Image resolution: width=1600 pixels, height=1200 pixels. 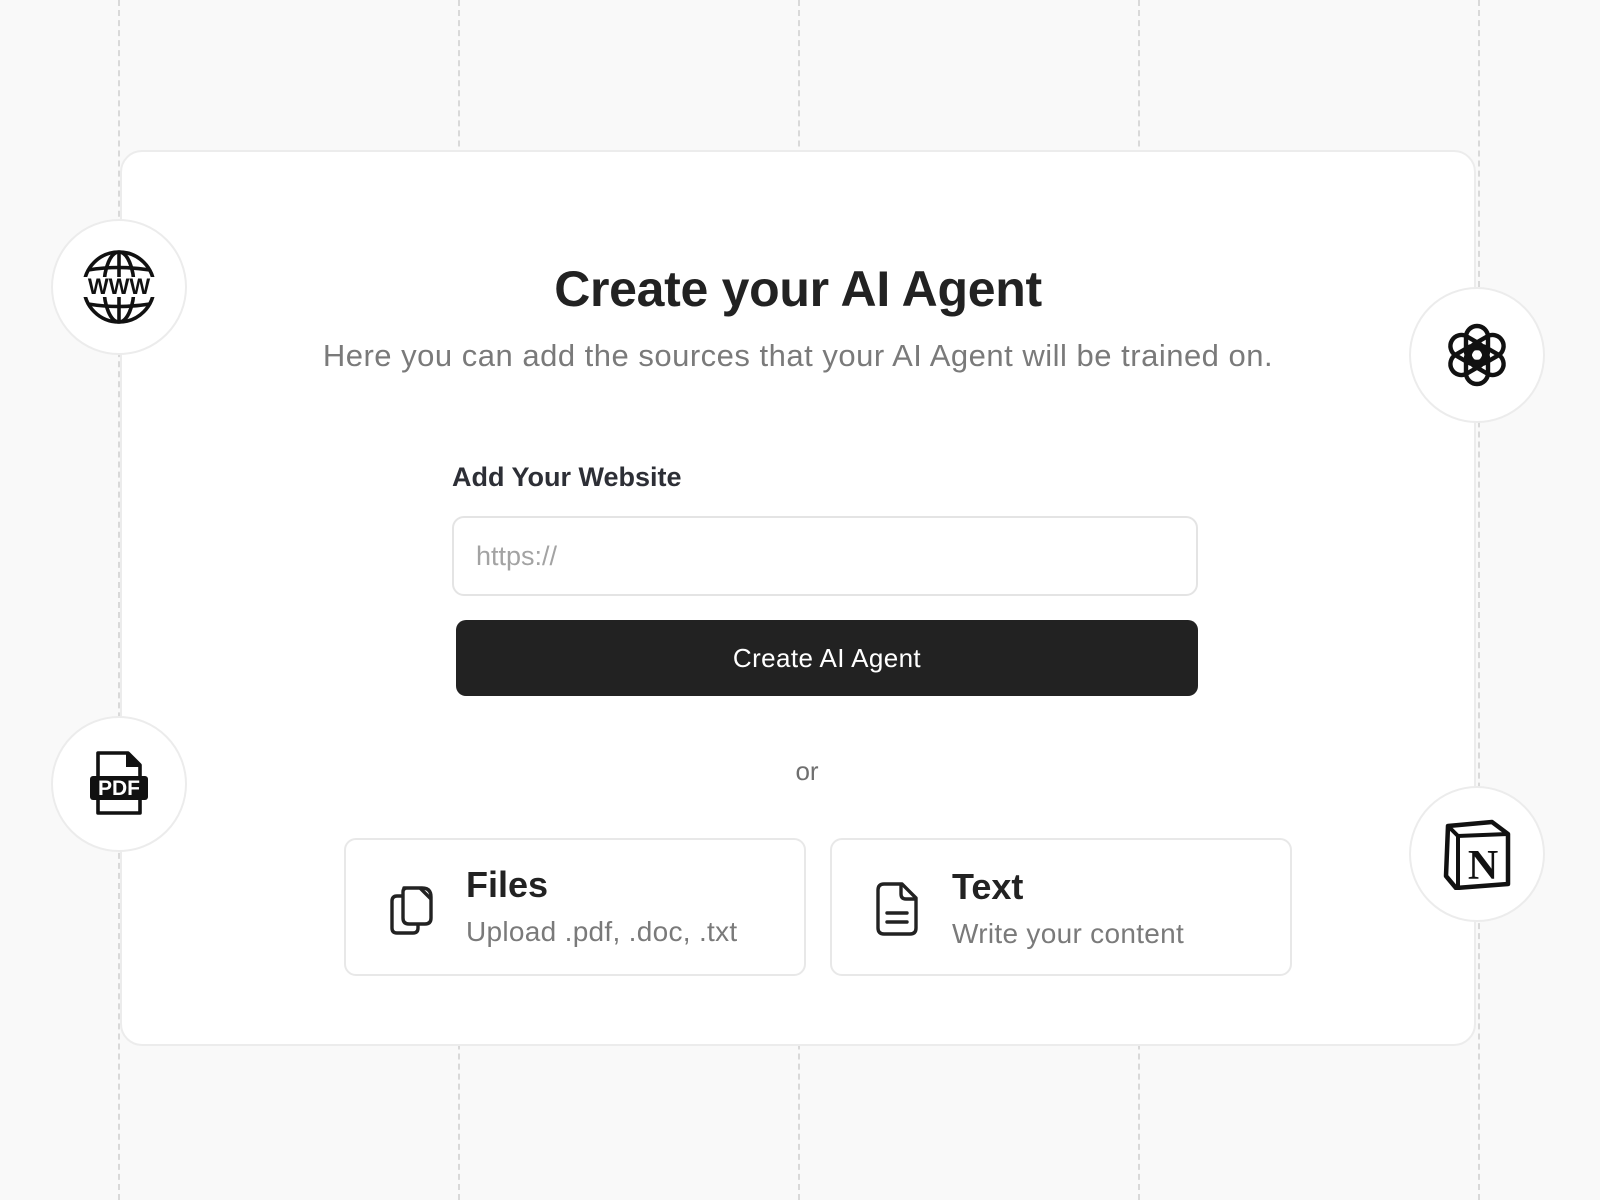 I want to click on document-icon, so click(x=897, y=909).